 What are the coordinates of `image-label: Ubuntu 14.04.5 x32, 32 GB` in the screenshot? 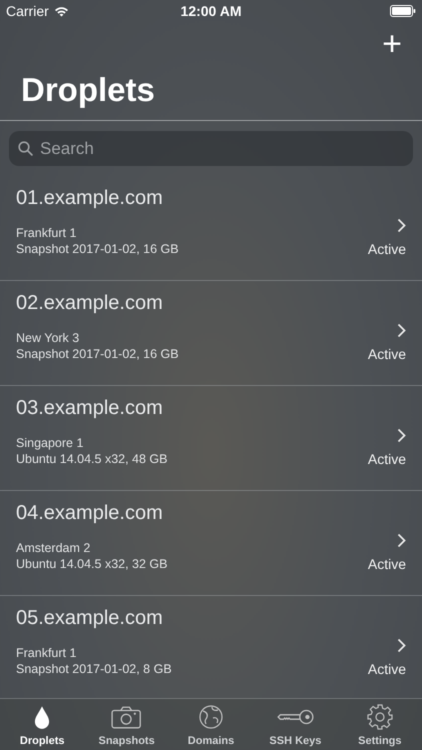 It's located at (92, 564).